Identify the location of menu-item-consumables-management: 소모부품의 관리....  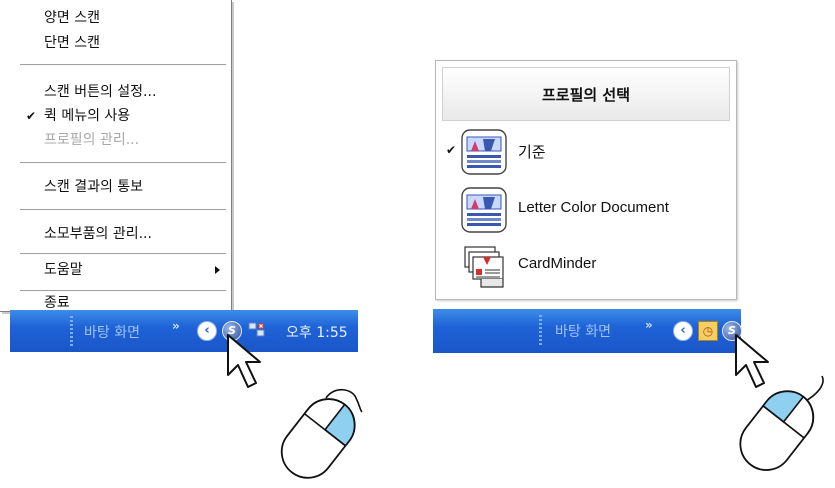
(115, 234).